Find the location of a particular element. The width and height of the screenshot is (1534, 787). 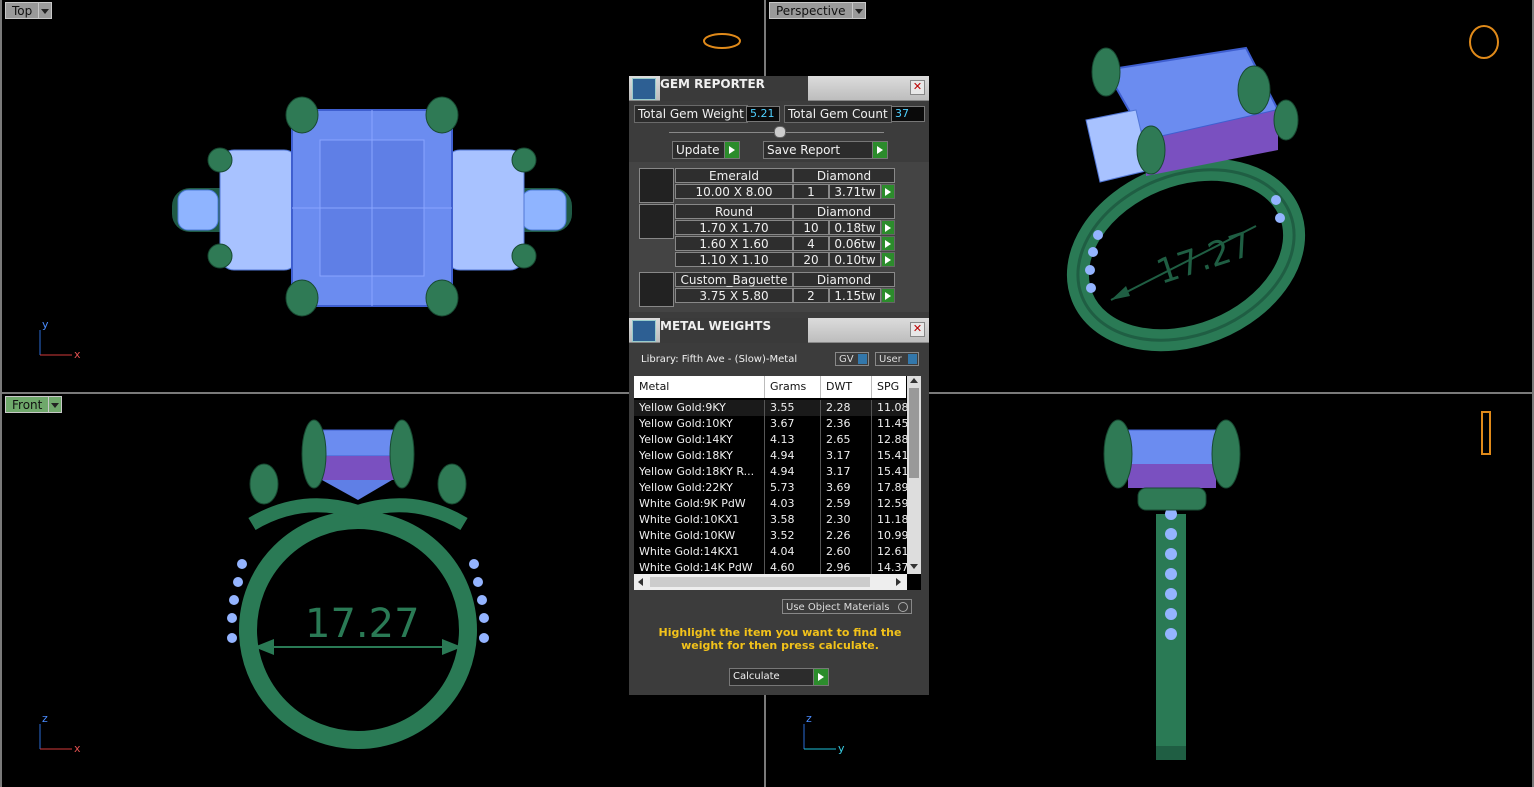

user-label: User is located at coordinates (890, 359).